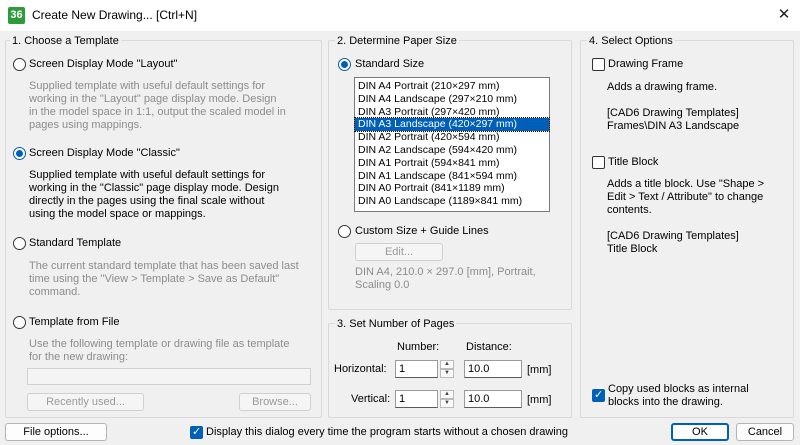  I want to click on paper-size-item: DIN A4 Landscape (297×210 mm), so click(452, 99).